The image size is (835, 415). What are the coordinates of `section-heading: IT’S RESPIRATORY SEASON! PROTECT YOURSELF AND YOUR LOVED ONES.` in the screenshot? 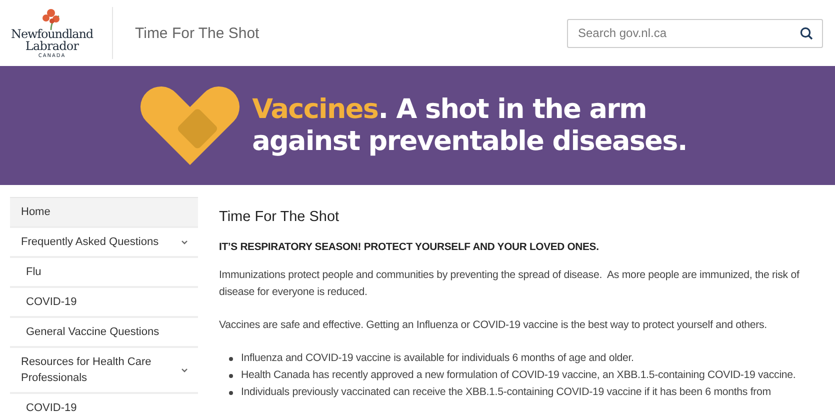 It's located at (409, 247).